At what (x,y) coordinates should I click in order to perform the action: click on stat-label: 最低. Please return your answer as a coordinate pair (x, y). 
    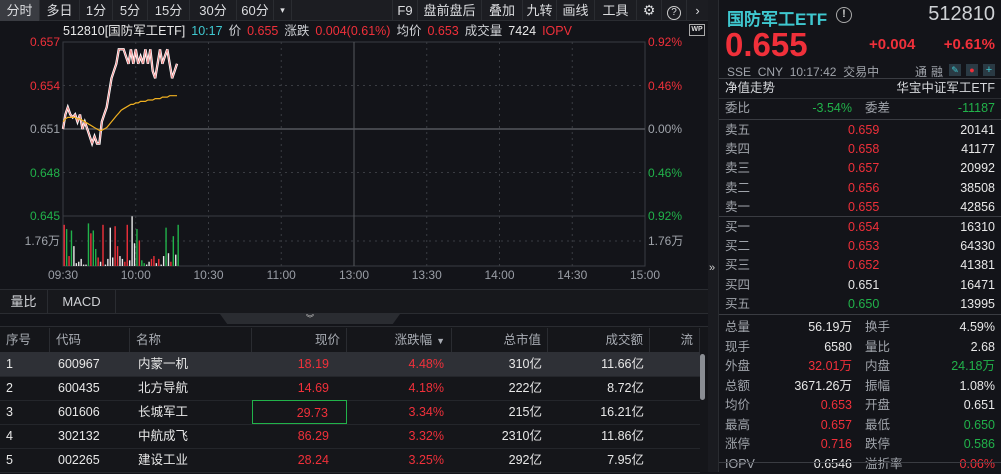
    Looking at the image, I should click on (878, 424).